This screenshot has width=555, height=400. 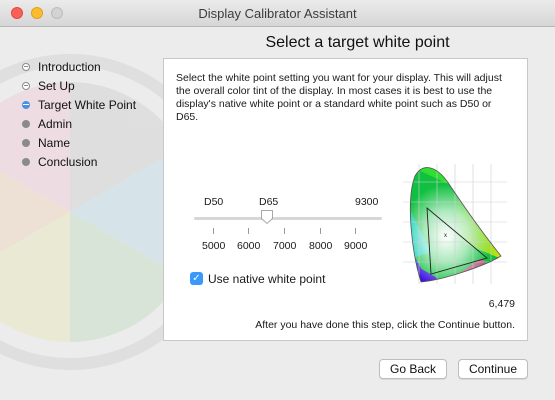 What do you see at coordinates (321, 246) in the screenshot?
I see `slider-tick-label: 8000` at bounding box center [321, 246].